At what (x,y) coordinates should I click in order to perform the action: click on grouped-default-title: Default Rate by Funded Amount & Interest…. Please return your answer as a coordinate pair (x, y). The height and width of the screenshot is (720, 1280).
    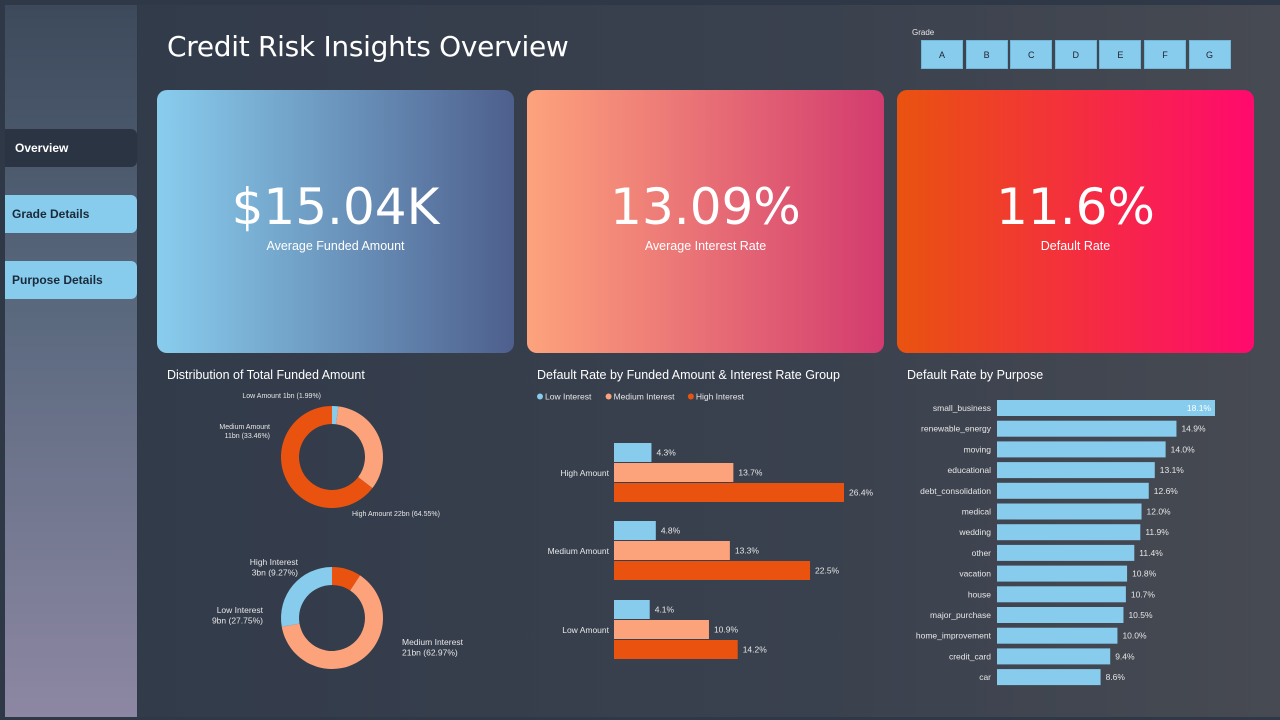
    Looking at the image, I should click on (688, 375).